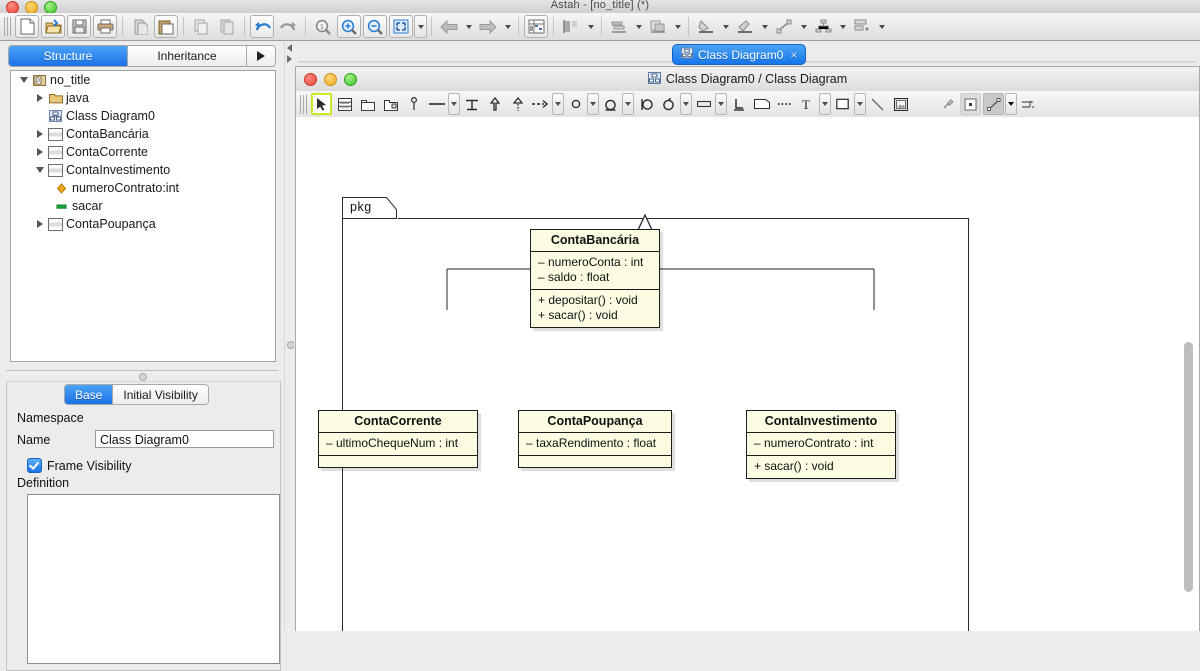  Describe the element at coordinates (842, 104) in the screenshot. I see `rectangle-tool` at that location.